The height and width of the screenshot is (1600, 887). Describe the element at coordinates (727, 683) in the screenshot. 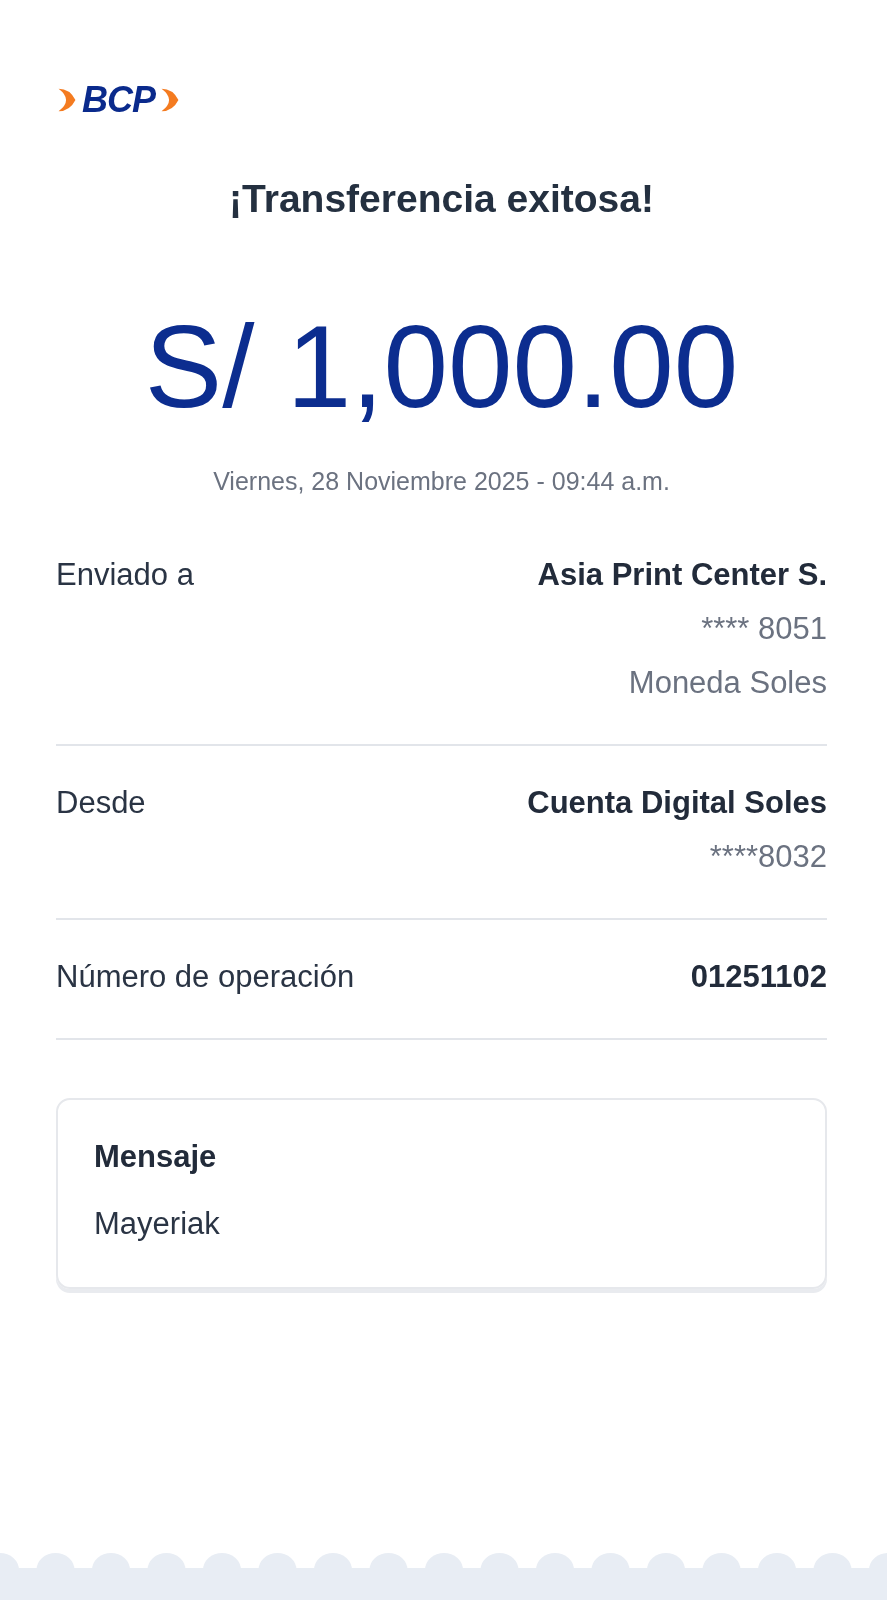

I see `detail-value: Moneda Soles` at that location.